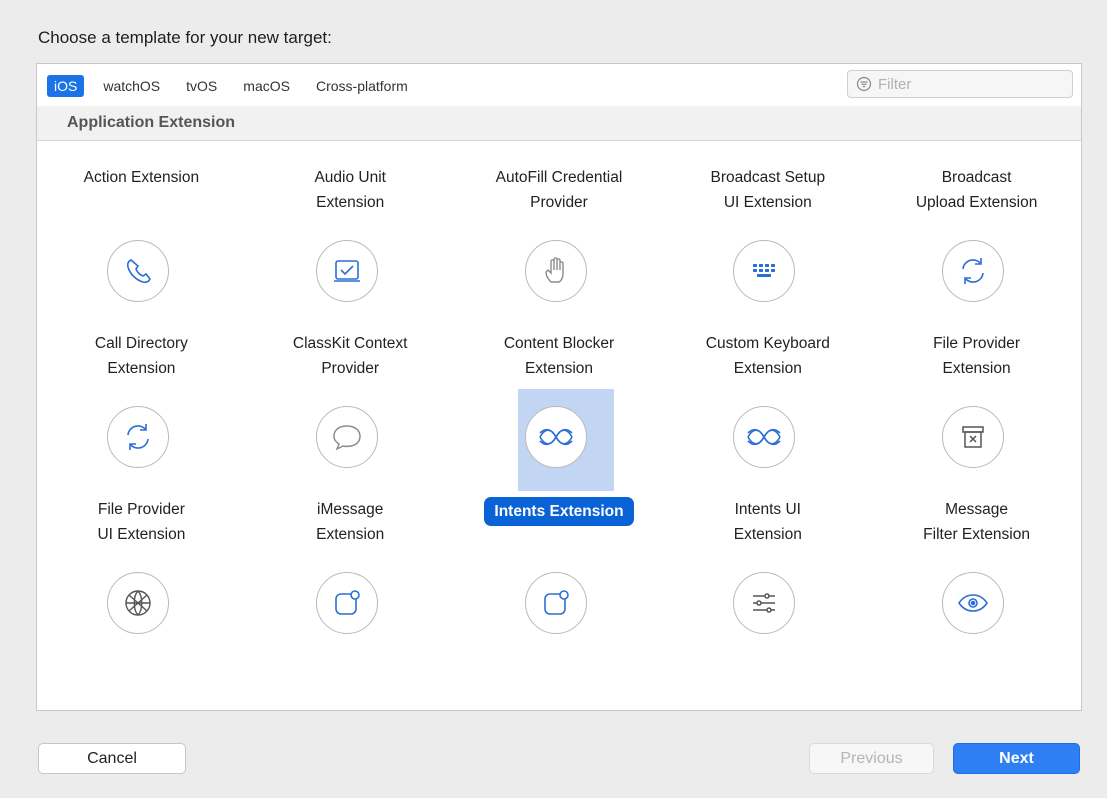  I want to click on tab-watchos: watchOS, so click(131, 86).